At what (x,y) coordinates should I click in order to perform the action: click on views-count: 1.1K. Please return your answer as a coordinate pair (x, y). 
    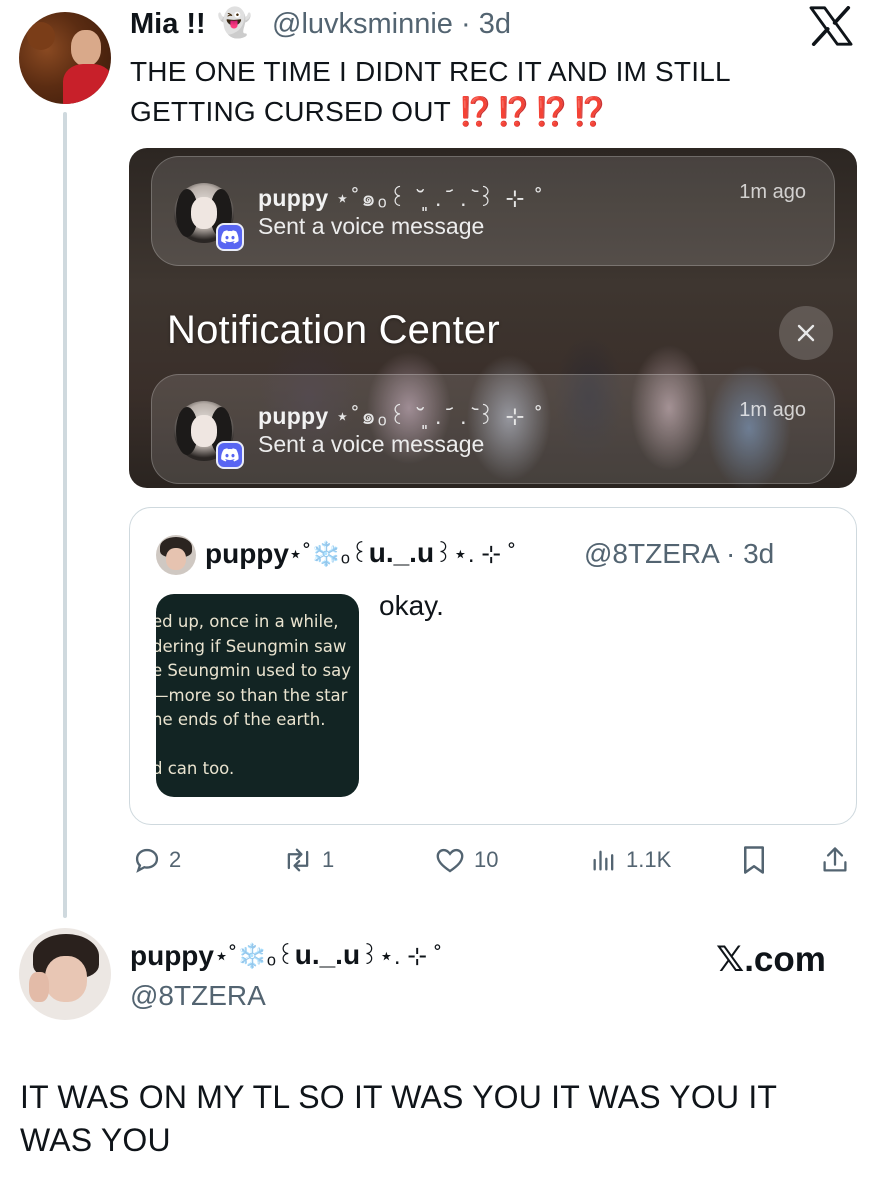
    Looking at the image, I should click on (649, 859).